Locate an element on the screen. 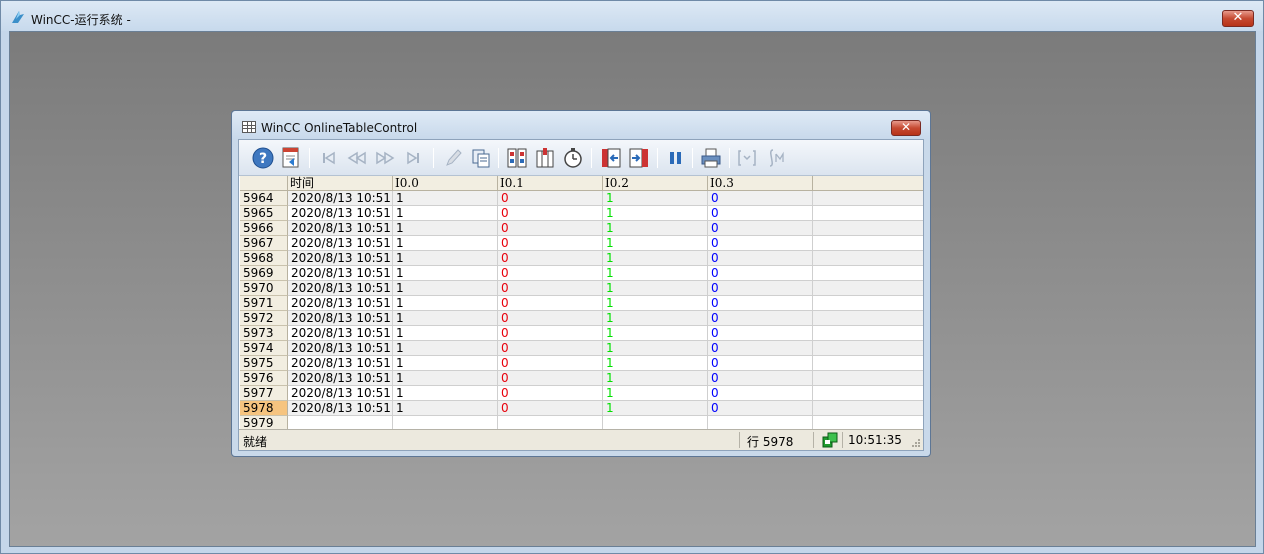 The height and width of the screenshot is (554, 1264). row-number: 5968 is located at coordinates (264, 258).